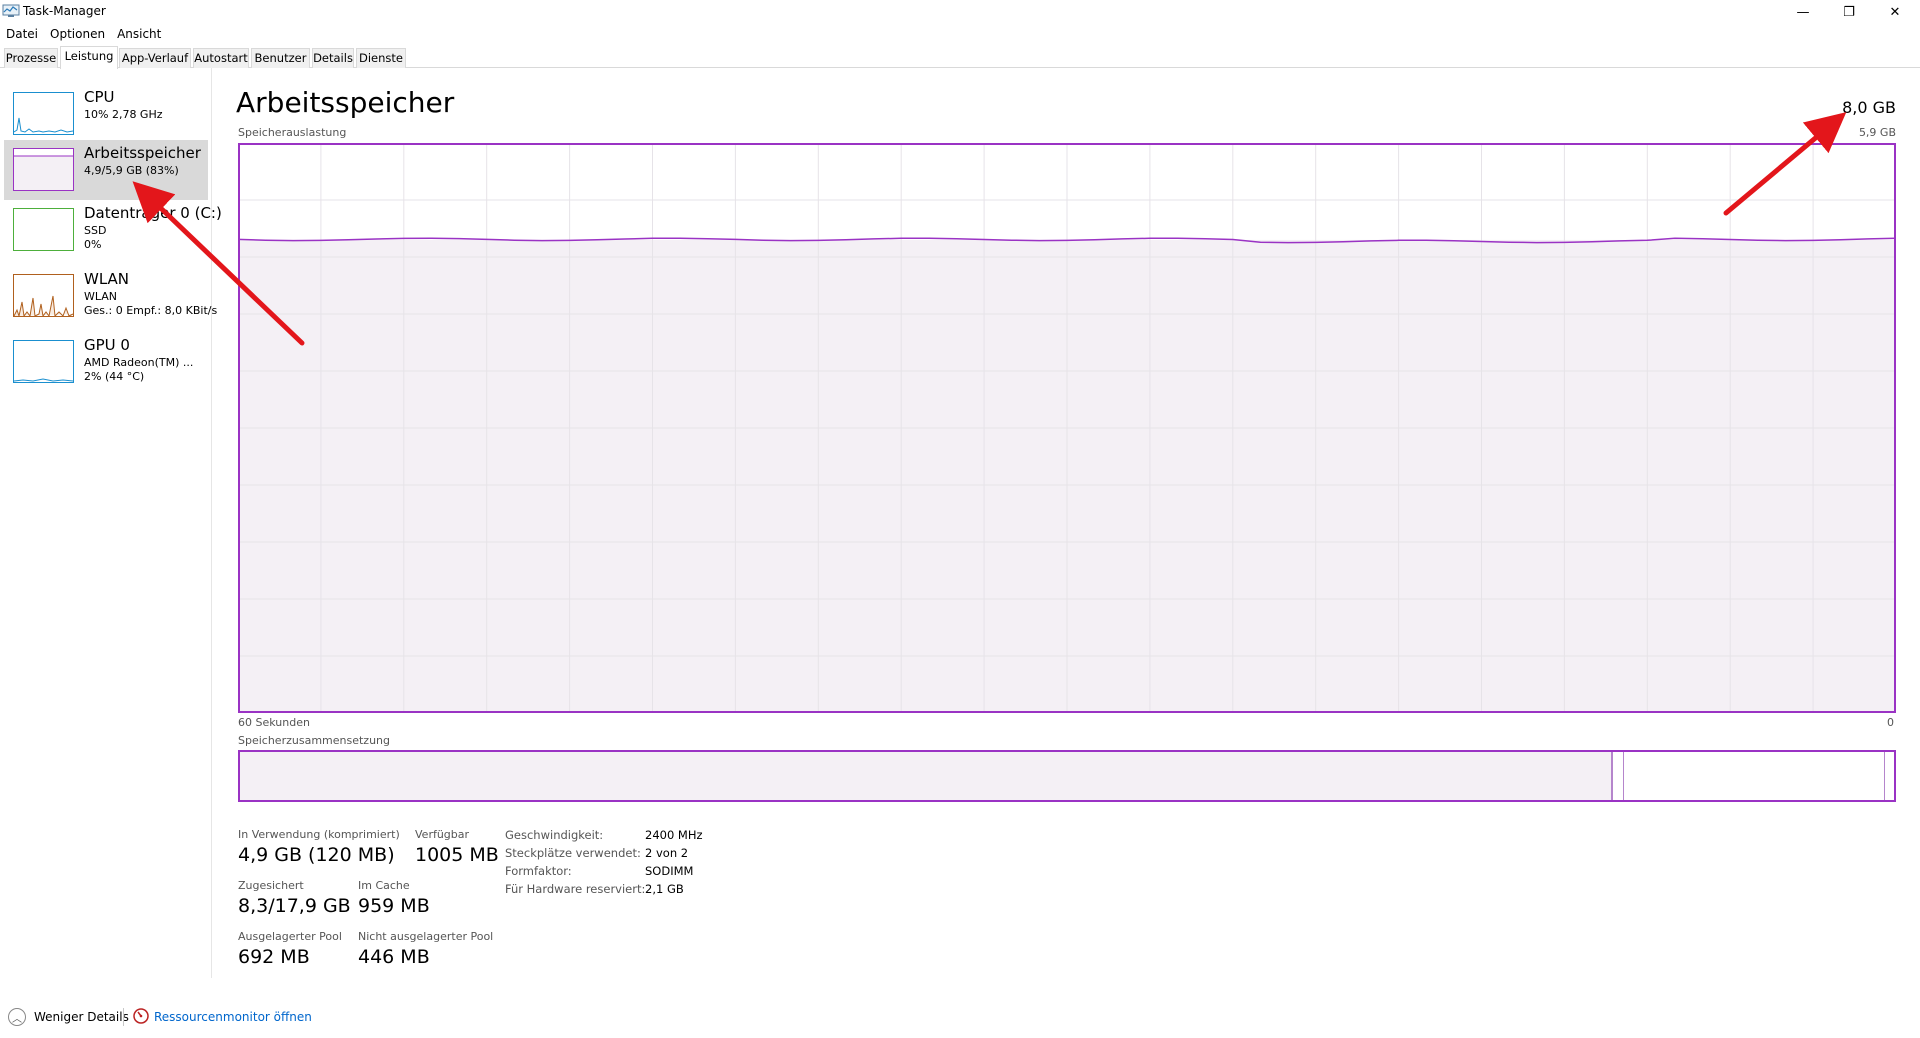 This screenshot has height=1038, width=1920. I want to click on fewer-details-link: Weniger Details, so click(81, 1017).